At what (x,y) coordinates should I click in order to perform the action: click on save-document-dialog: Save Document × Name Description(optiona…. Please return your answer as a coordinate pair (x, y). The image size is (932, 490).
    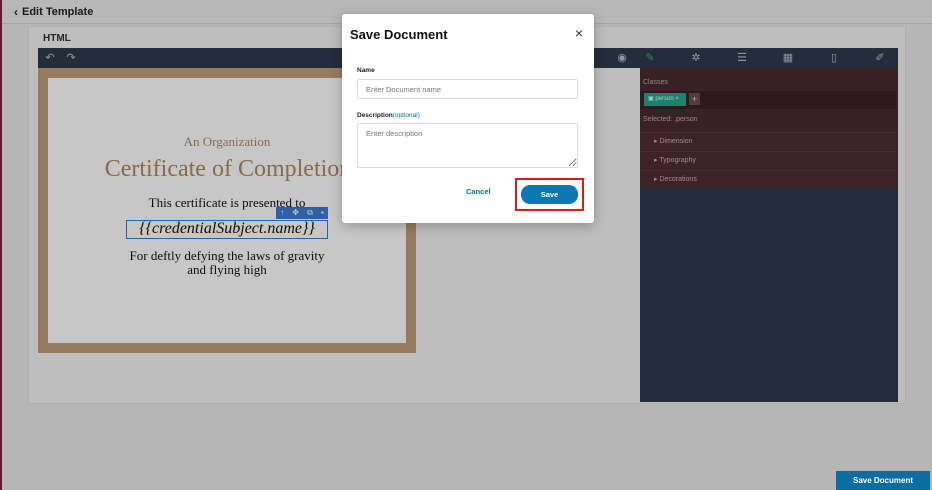
    Looking at the image, I should click on (468, 118).